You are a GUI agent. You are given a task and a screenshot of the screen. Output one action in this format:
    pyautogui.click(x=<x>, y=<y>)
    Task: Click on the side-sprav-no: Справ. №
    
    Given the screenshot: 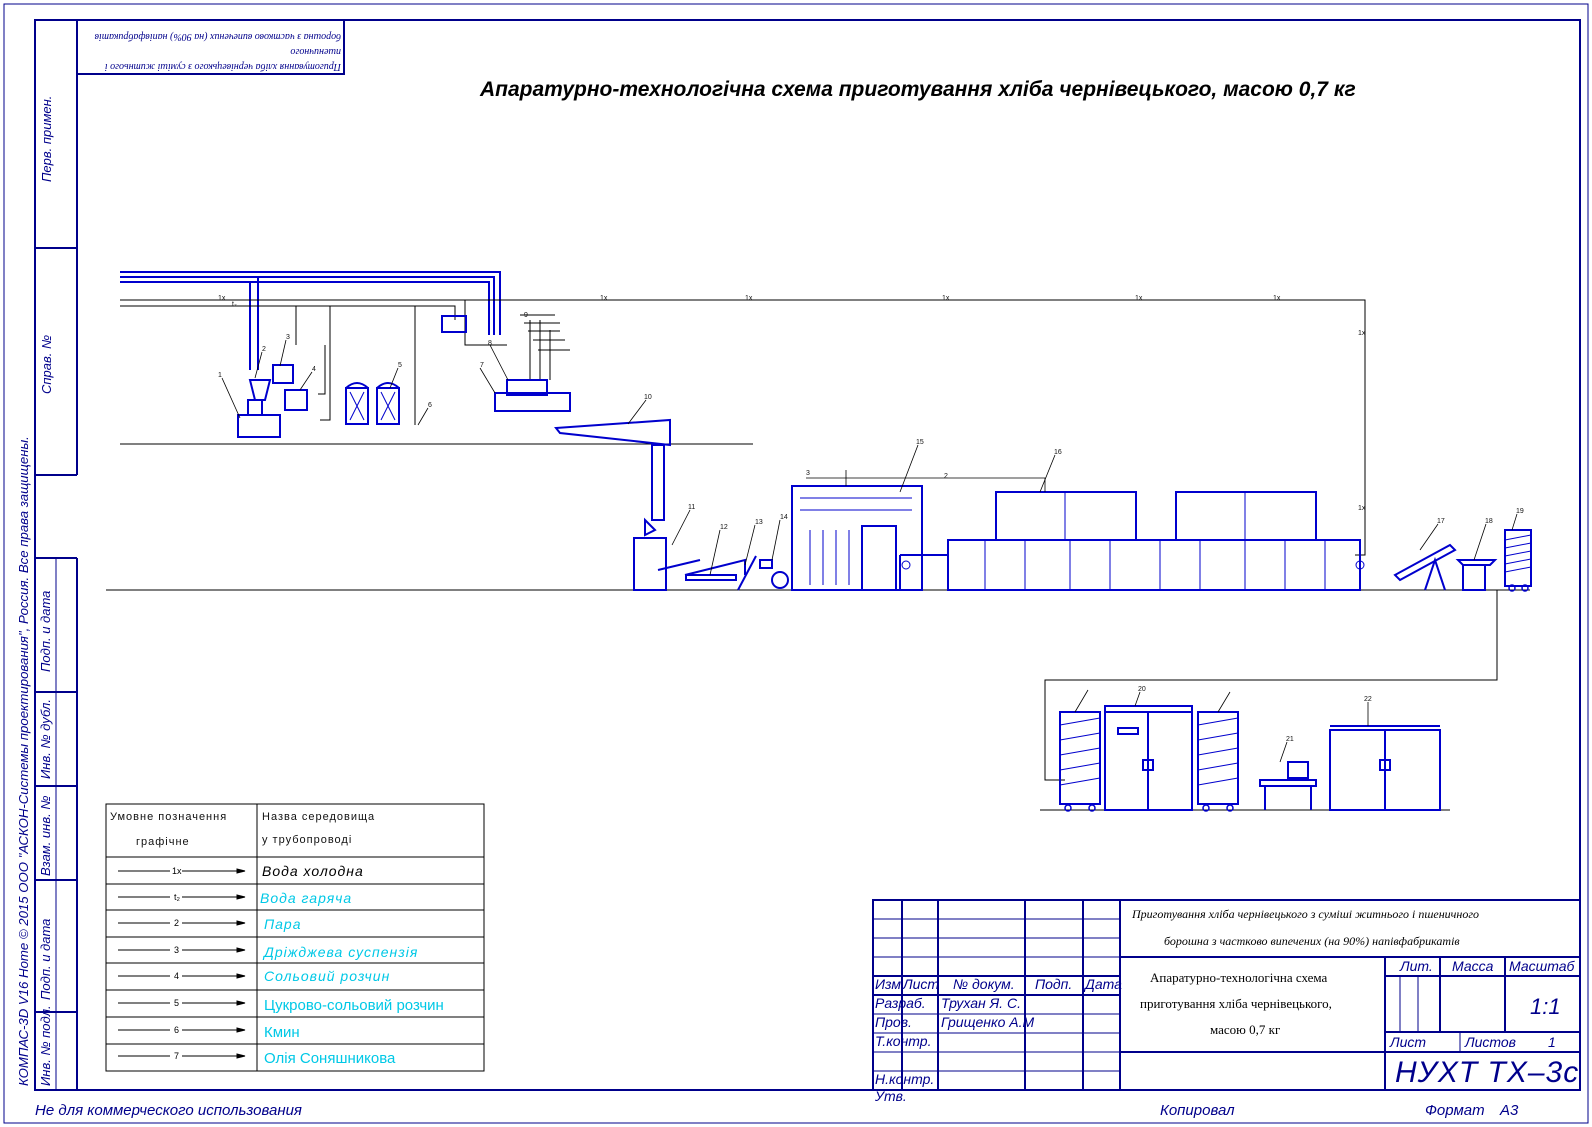 What is the action you would take?
    pyautogui.click(x=46, y=364)
    